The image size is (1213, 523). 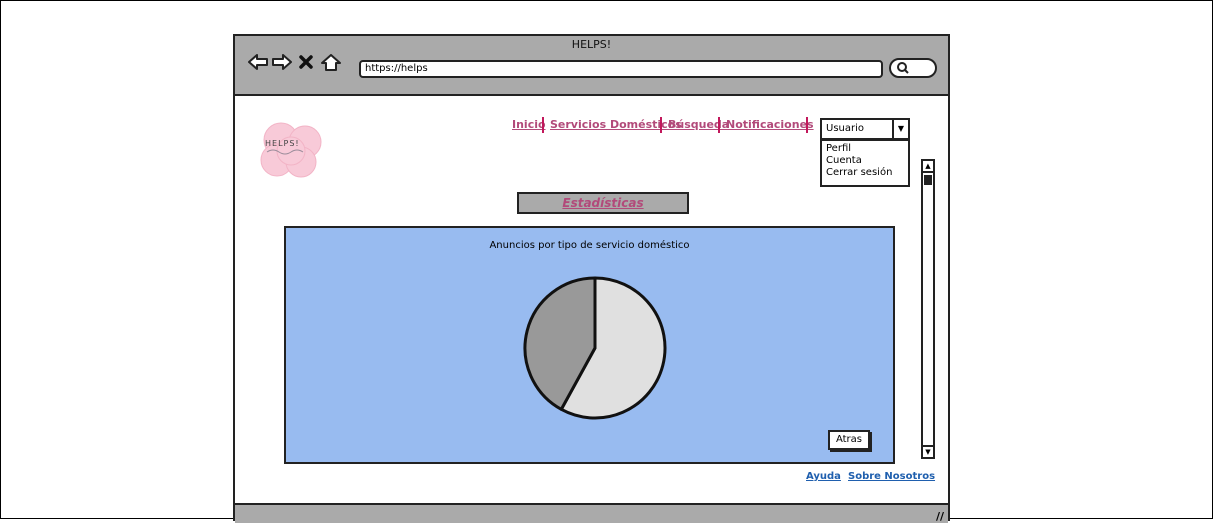 I want to click on menu-item-perfil: Perfil, so click(x=865, y=149).